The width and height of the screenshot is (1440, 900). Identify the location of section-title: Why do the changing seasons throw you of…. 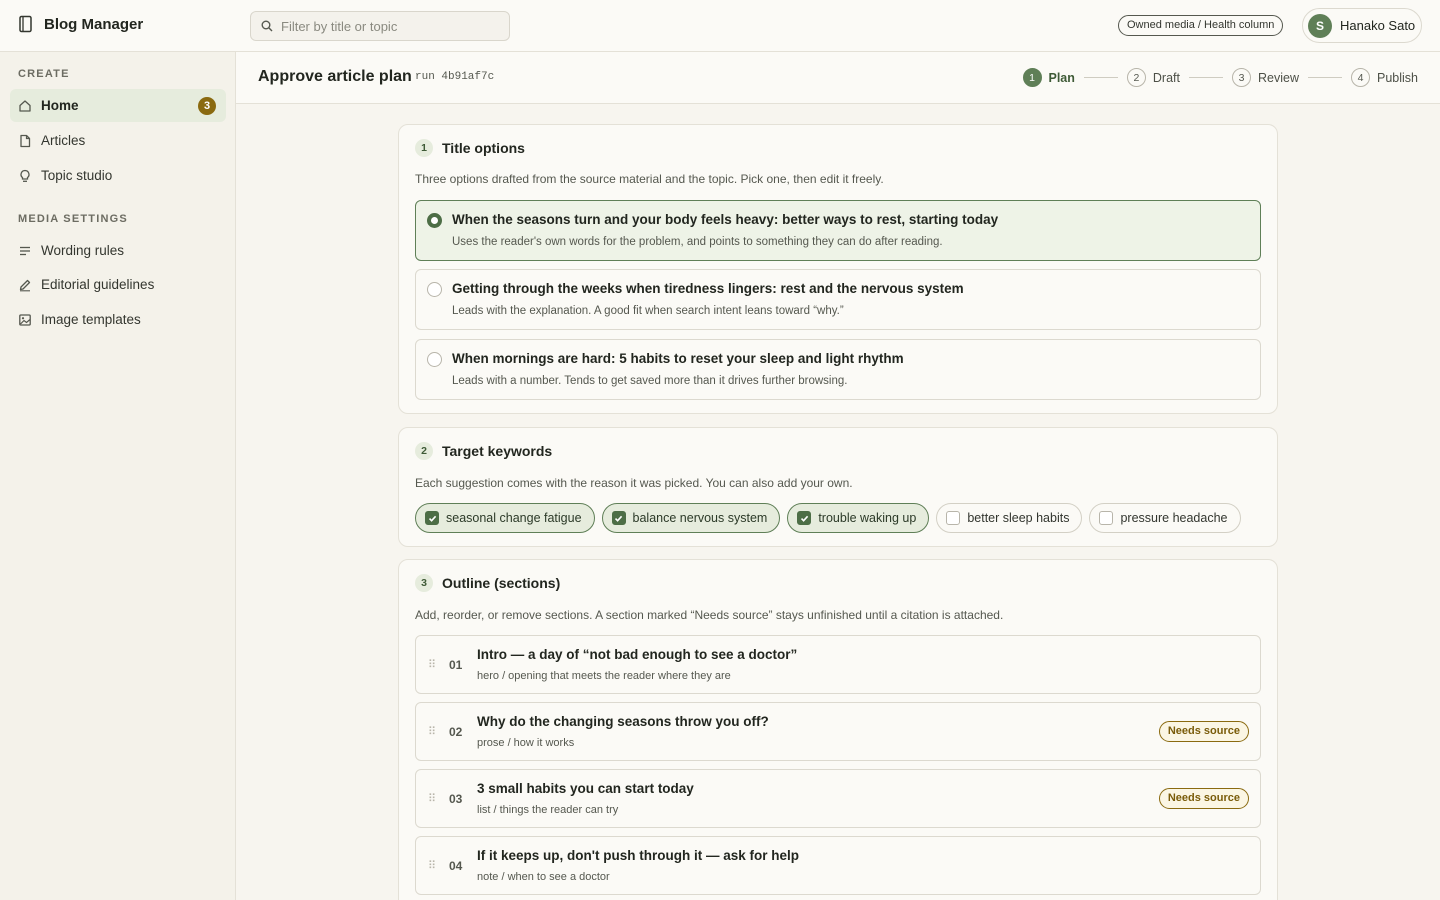
(623, 721).